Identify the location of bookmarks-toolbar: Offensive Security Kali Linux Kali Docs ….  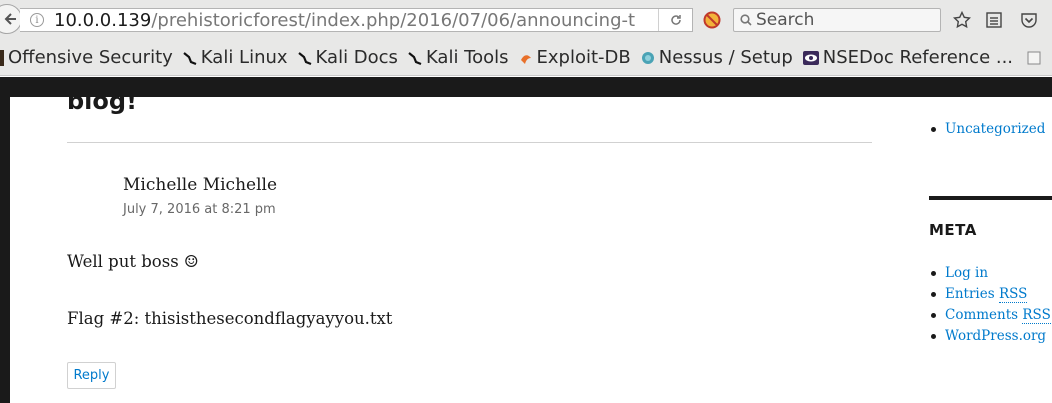
(526, 58).